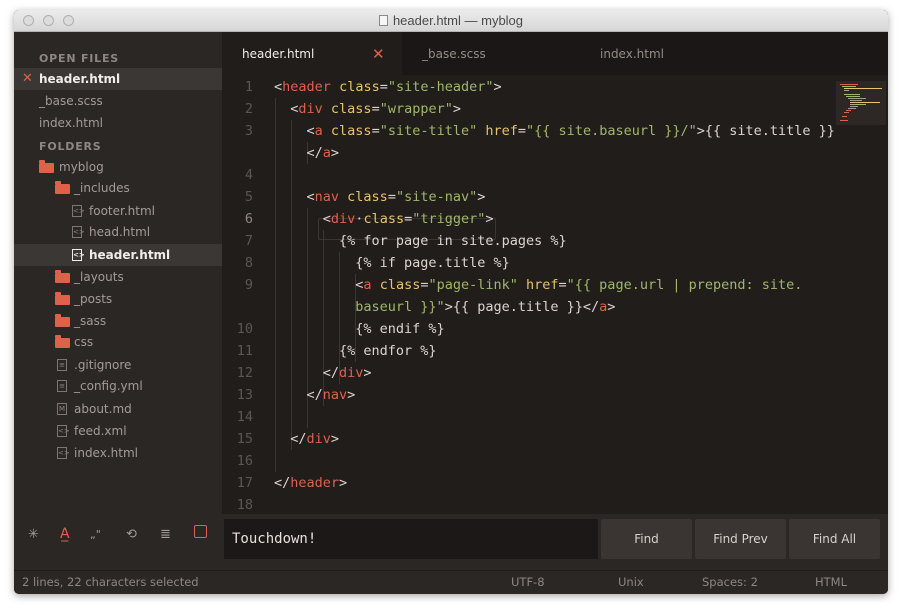  I want to click on line-number: 3, so click(248, 131).